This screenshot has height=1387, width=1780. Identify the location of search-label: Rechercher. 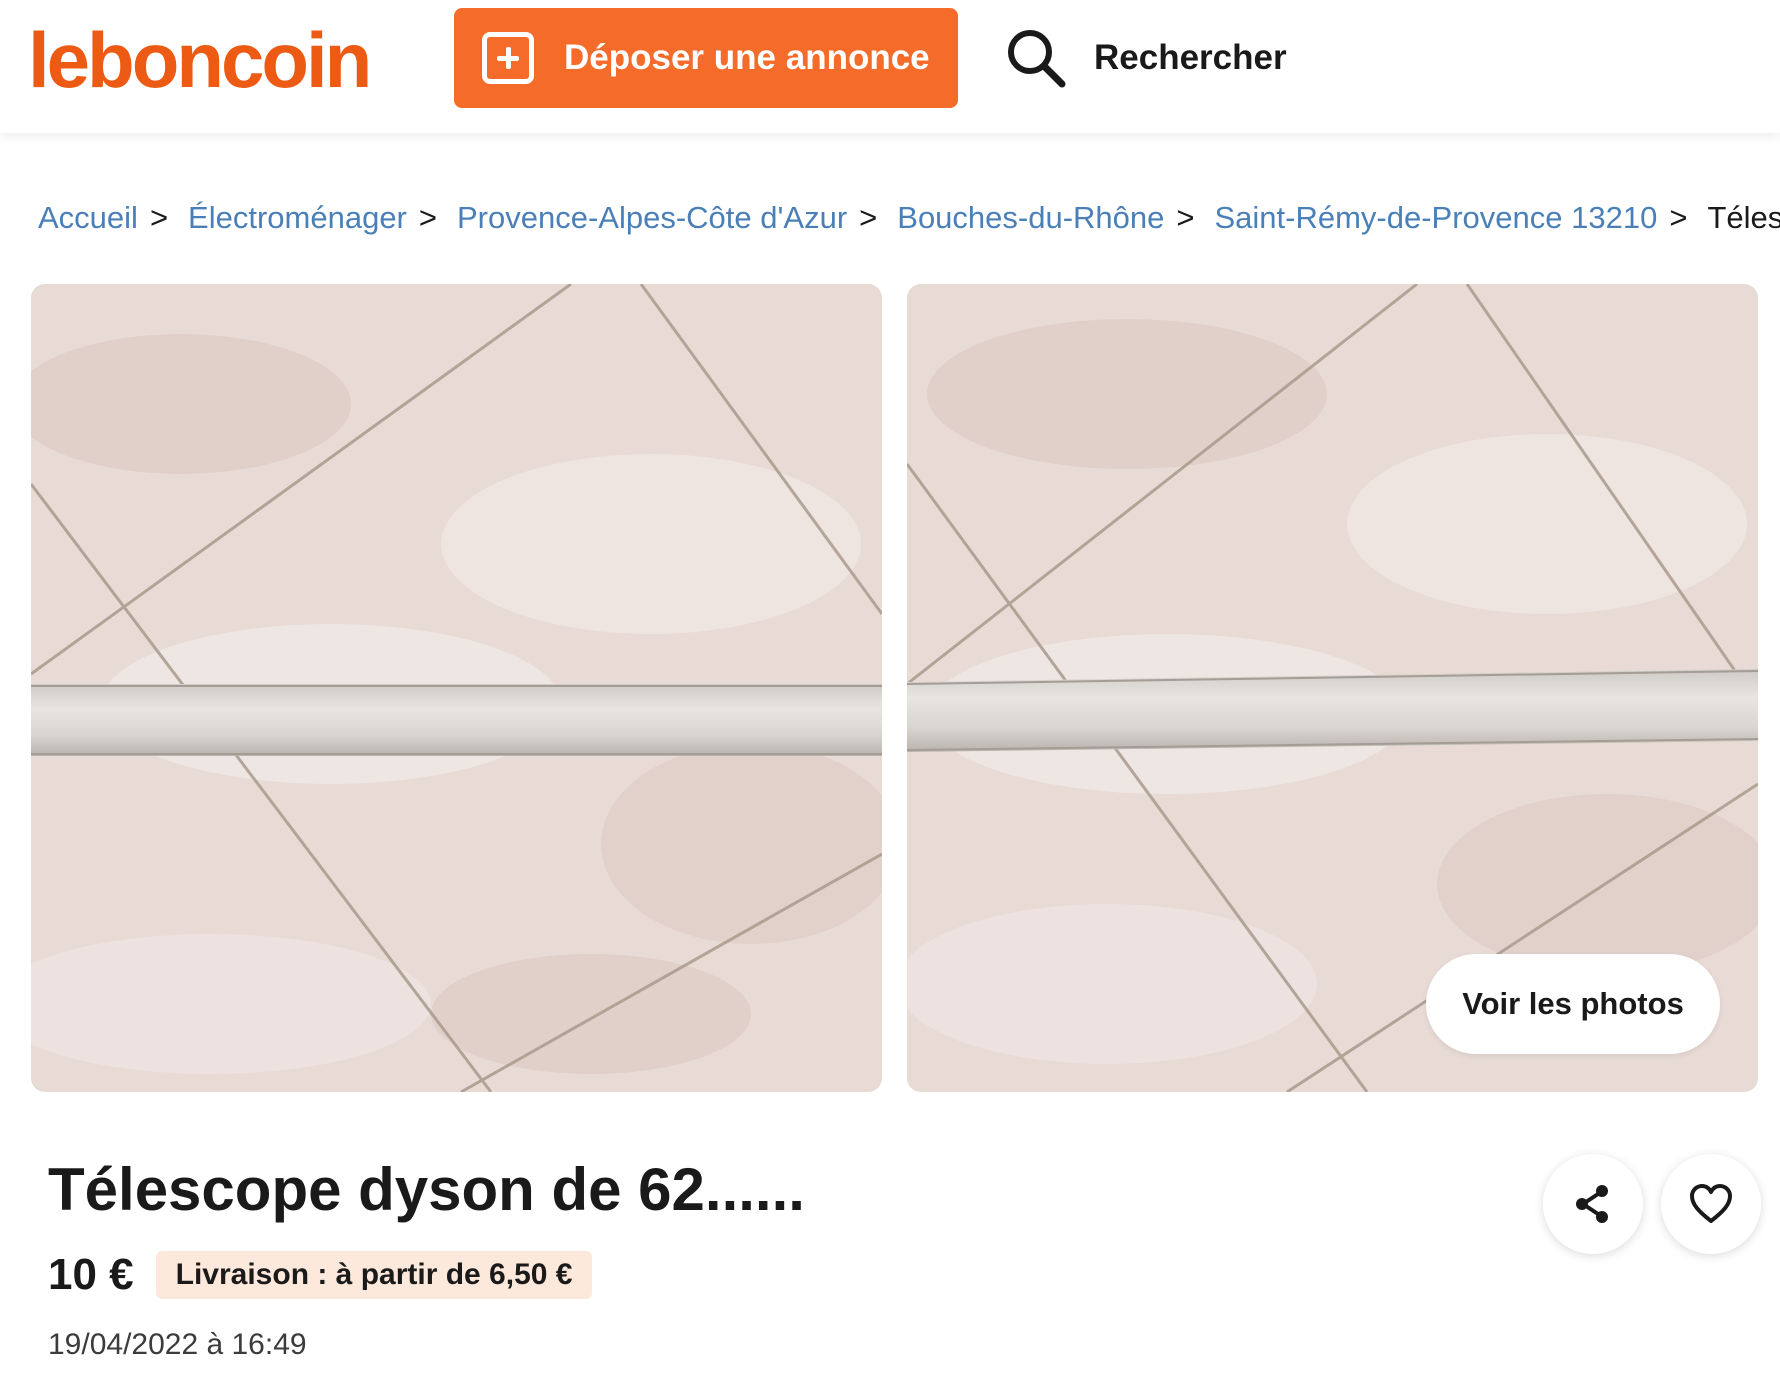
(1190, 57).